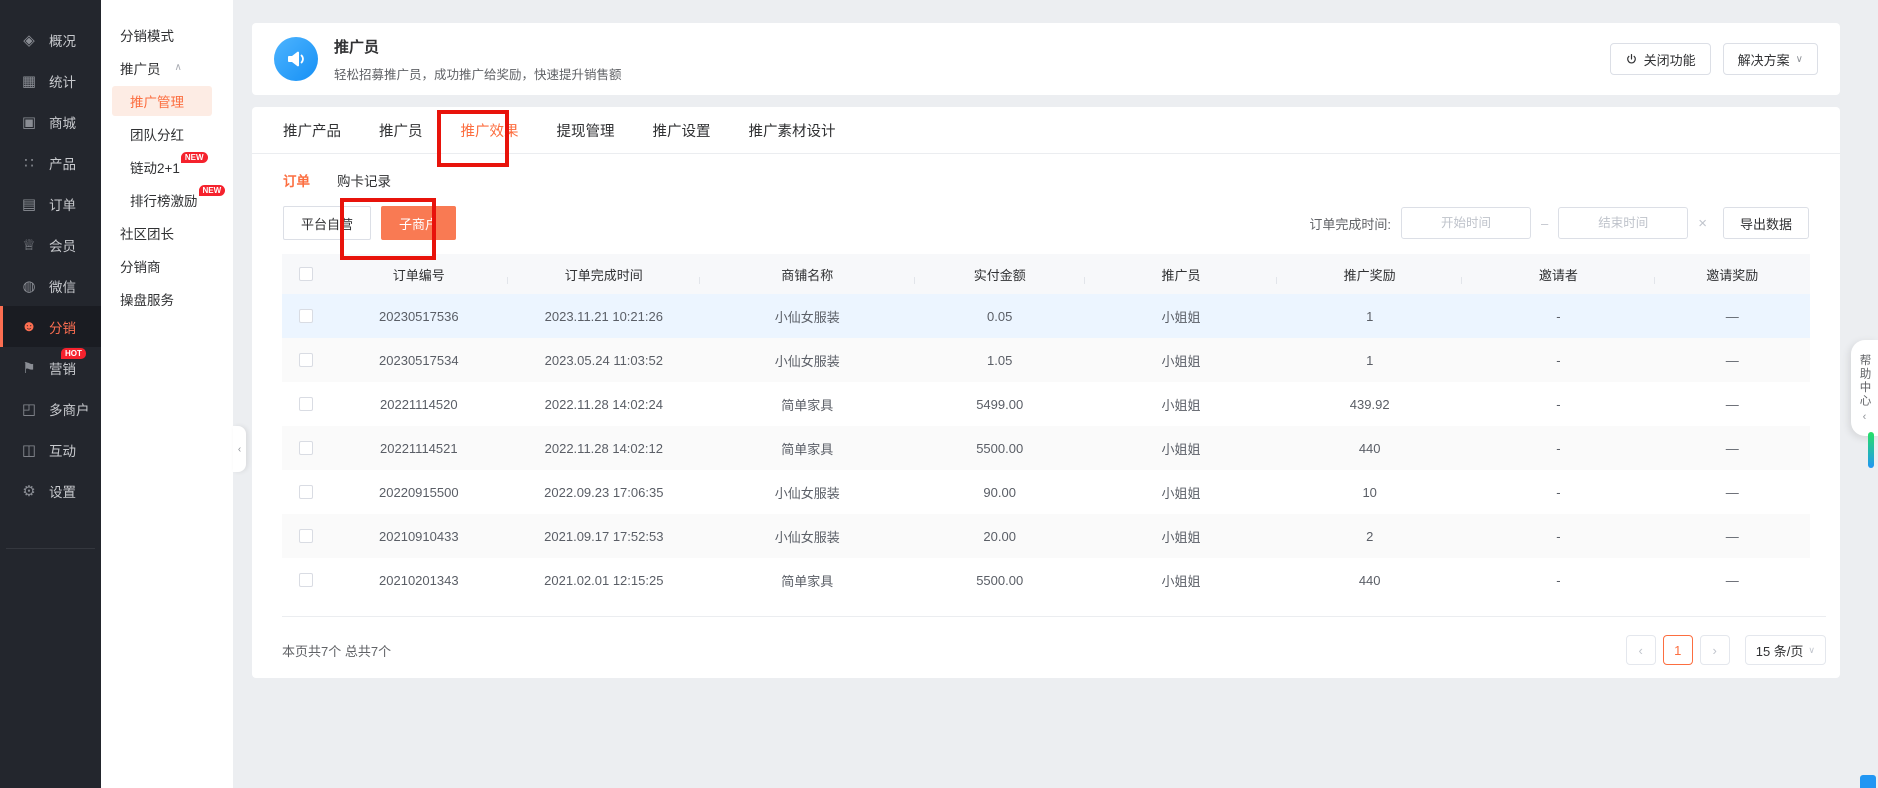 This screenshot has height=788, width=1878. Describe the element at coordinates (364, 180) in the screenshot. I see `subtab-card-purchase: 购卡记录` at that location.